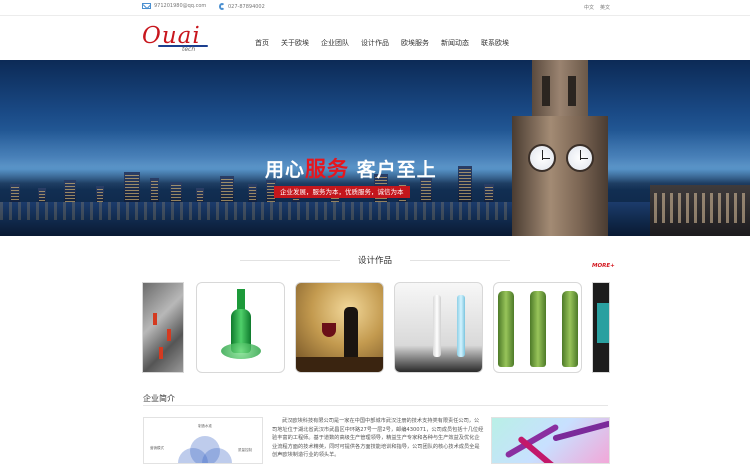 The width and height of the screenshot is (750, 464). I want to click on intro-image, so click(550, 440).